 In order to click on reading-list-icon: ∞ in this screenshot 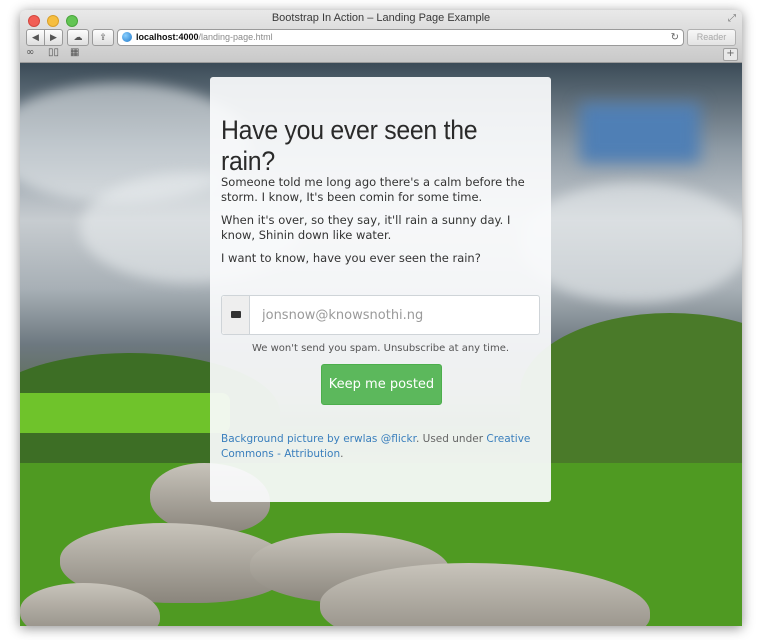, I will do `click(30, 52)`.